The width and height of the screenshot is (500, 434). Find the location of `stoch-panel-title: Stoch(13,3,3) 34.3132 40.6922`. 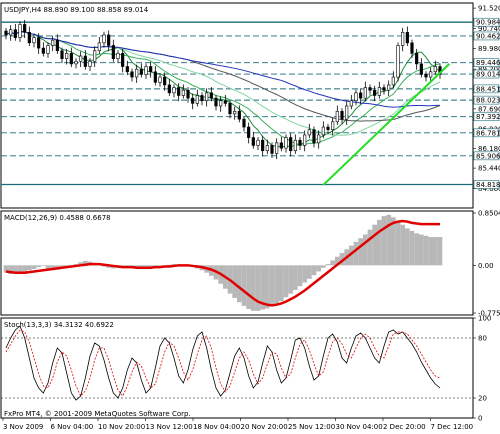

stoch-panel-title: Stoch(13,3,3) 34.3132 40.6922 is located at coordinates (59, 325).